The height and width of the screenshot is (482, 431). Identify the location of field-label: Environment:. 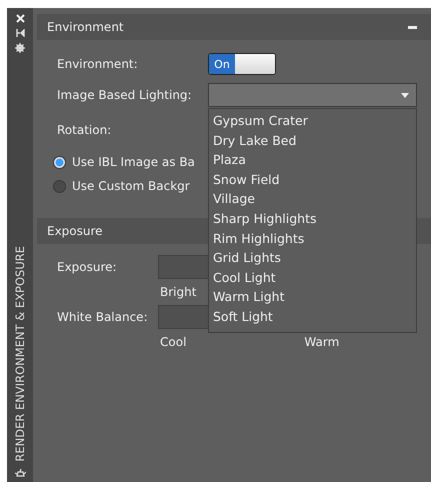
(98, 64).